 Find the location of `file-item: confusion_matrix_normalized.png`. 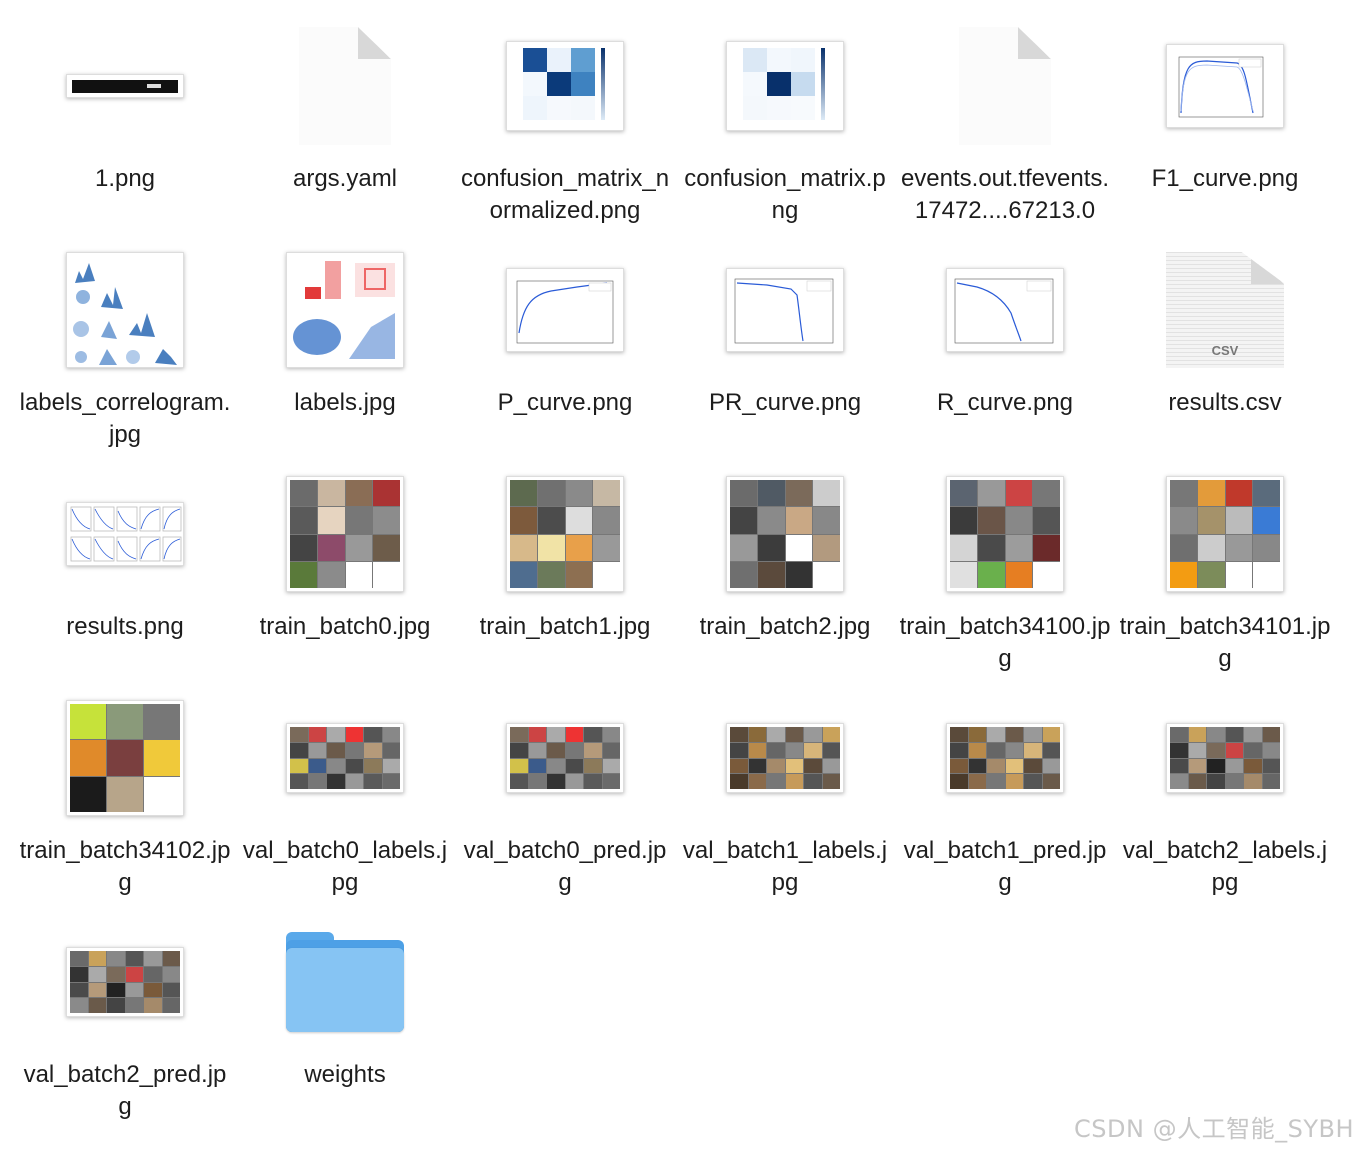

file-item: confusion_matrix_normalized.png is located at coordinates (565, 112).